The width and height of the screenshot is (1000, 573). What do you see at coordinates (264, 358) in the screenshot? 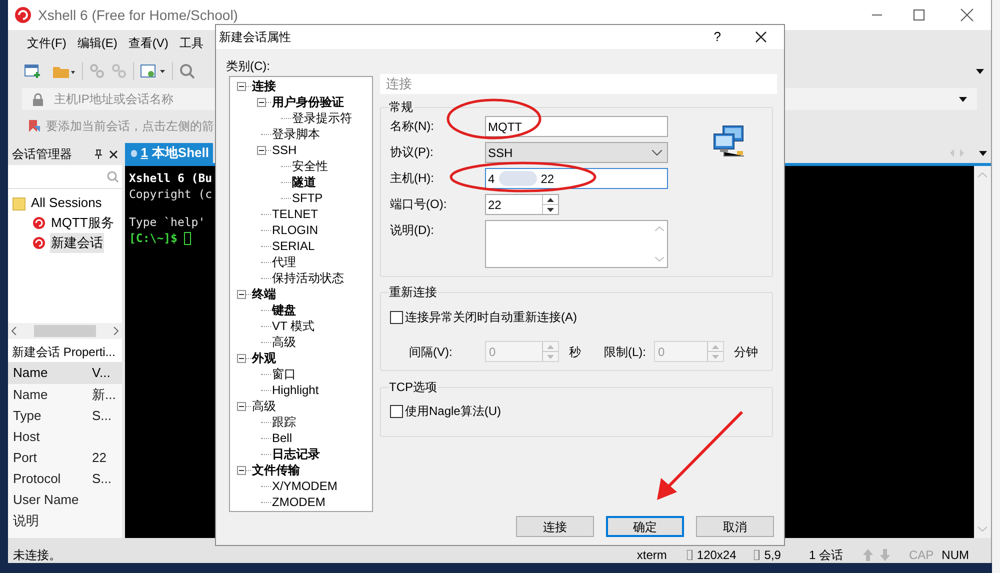
I see `tree-item: 外观` at bounding box center [264, 358].